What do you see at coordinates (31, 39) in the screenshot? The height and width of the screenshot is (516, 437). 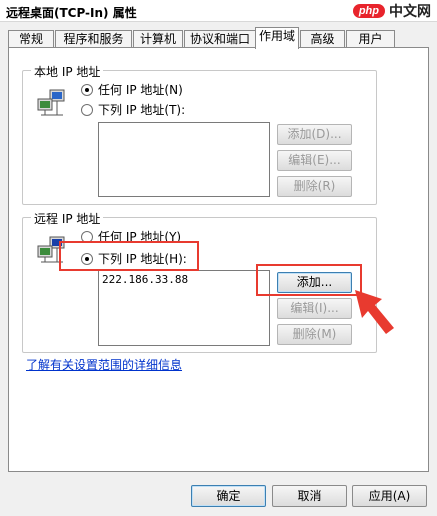 I see `tab-general: 常规` at bounding box center [31, 39].